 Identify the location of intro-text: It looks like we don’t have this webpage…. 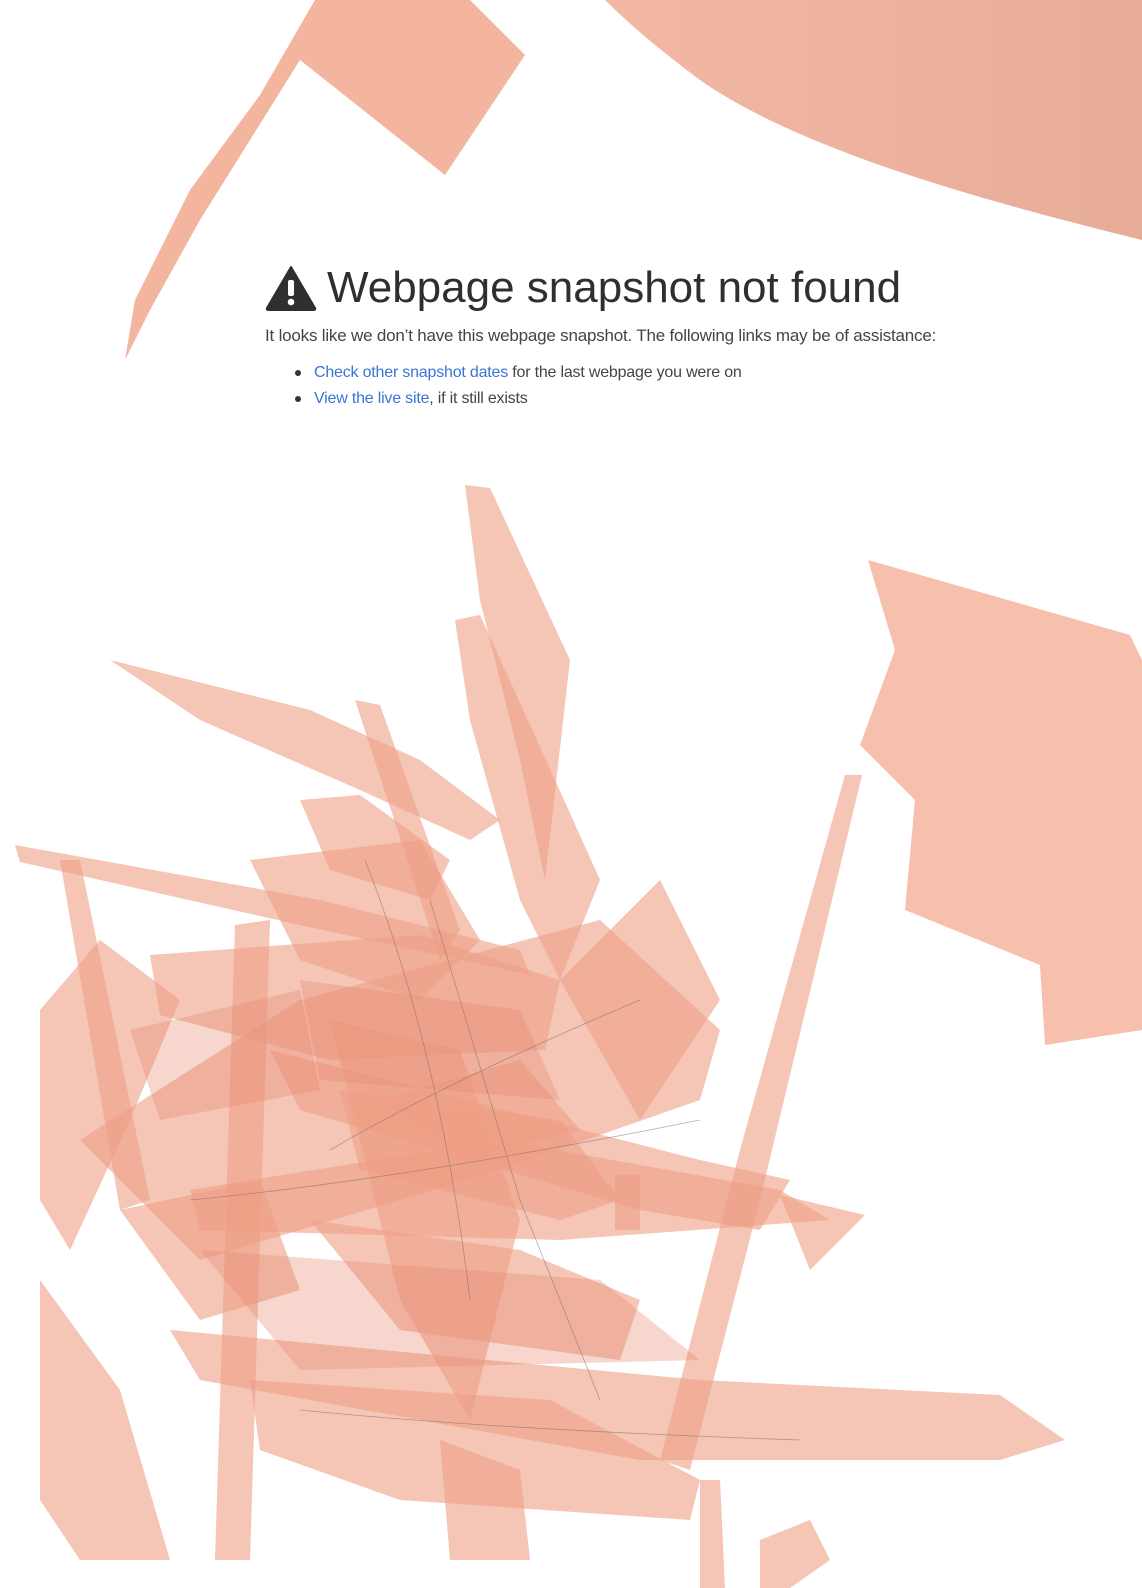
(601, 335).